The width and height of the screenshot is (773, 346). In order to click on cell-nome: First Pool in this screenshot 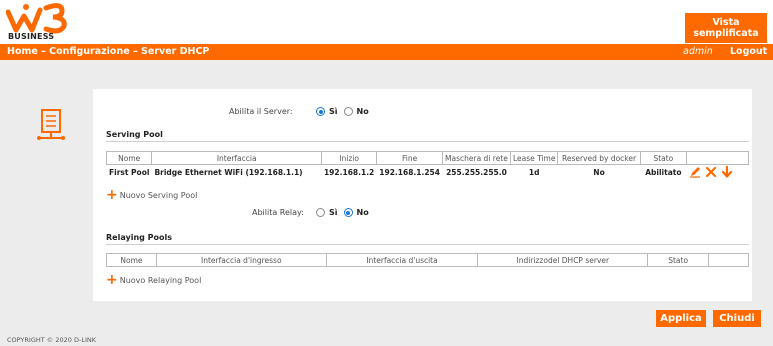, I will do `click(129, 172)`.